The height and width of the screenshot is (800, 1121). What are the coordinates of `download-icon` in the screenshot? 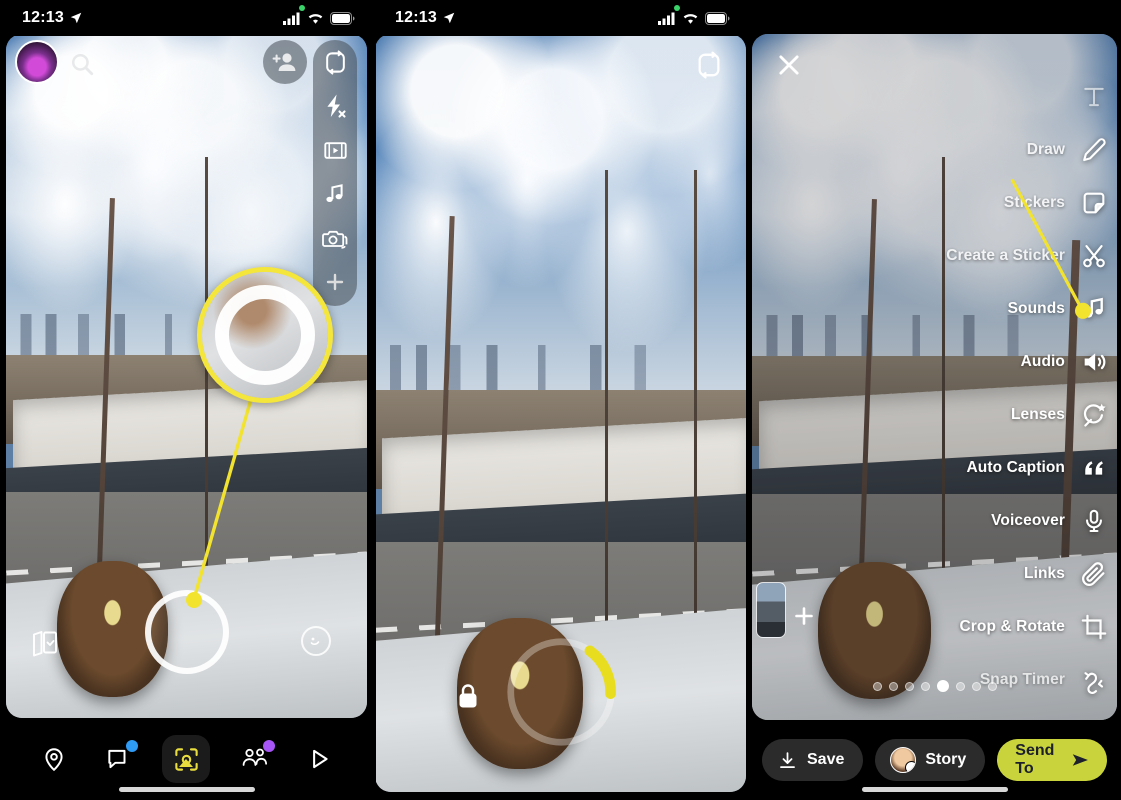 It's located at (787, 759).